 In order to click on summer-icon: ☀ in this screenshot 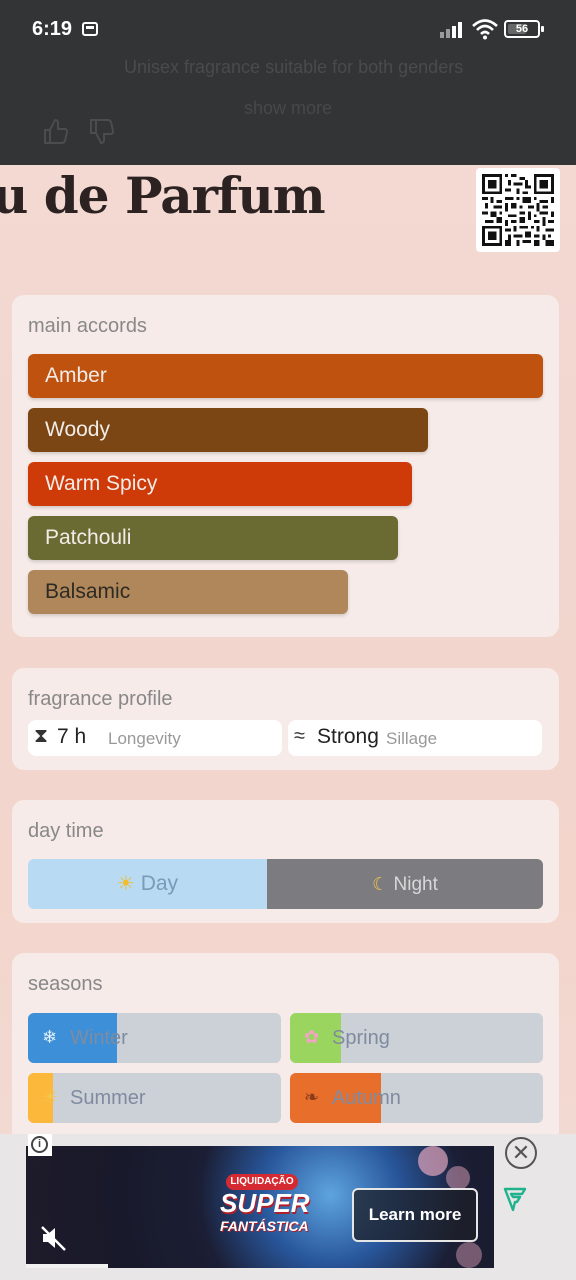, I will do `click(50, 1097)`.